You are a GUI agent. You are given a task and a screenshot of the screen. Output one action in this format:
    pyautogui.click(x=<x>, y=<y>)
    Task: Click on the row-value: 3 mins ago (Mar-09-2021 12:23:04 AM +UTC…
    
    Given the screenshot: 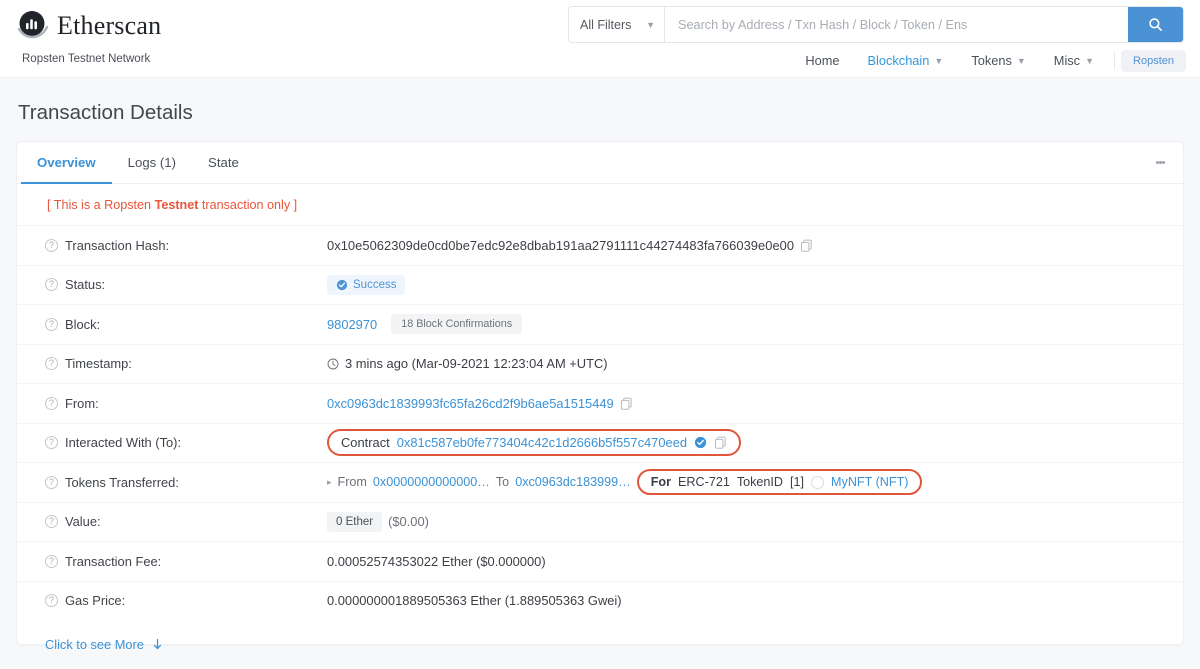 What is the action you would take?
    pyautogui.click(x=467, y=363)
    